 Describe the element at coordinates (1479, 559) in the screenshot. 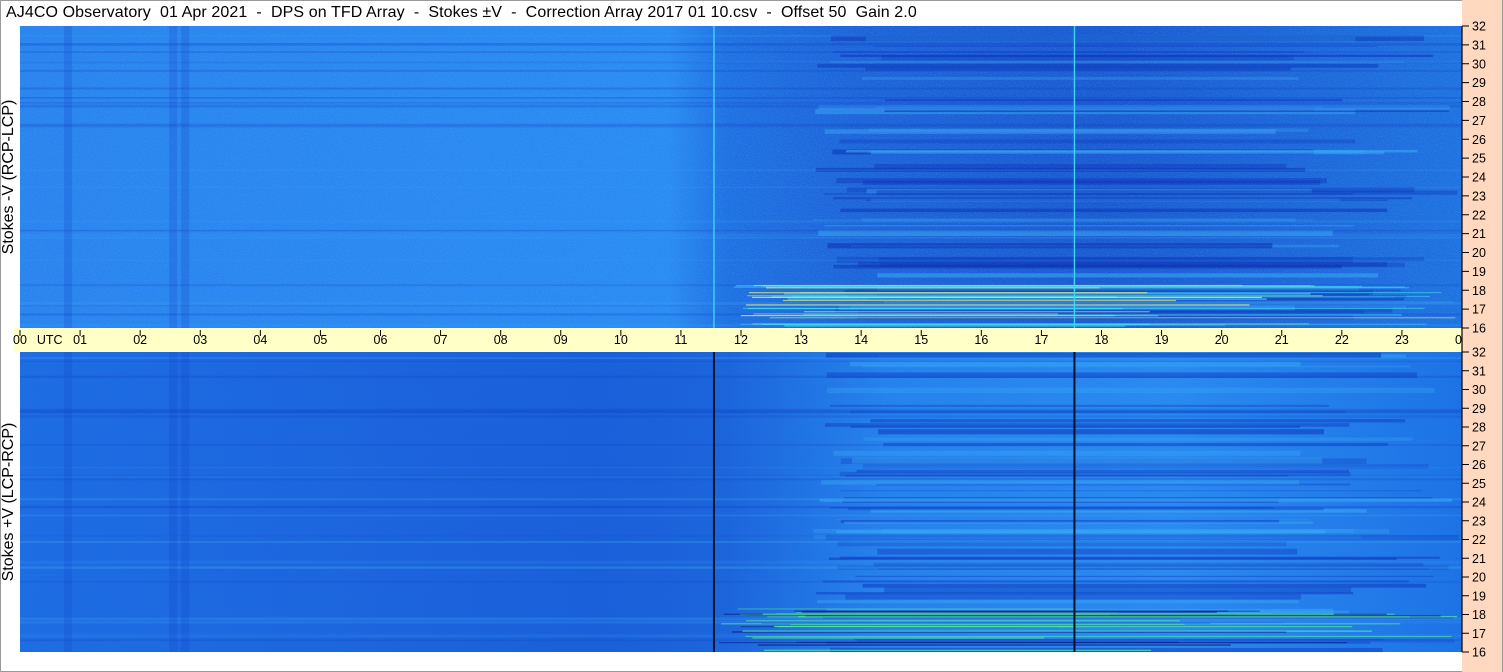

I see `freq-tick-label: 21` at that location.